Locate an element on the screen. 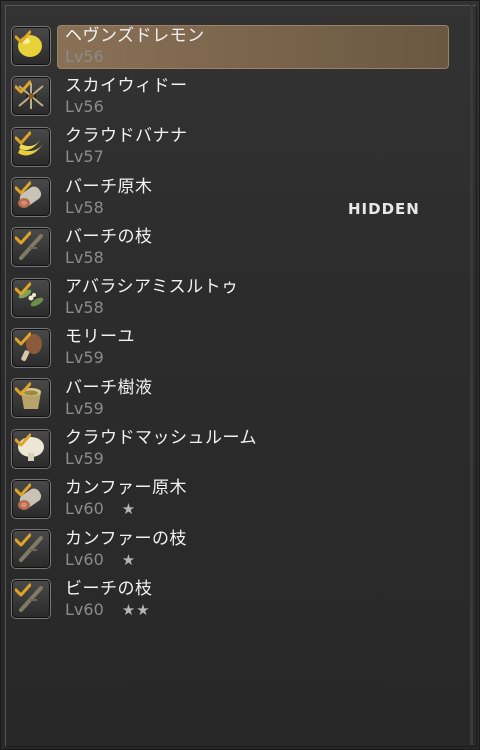 This screenshot has width=480, height=750. hidden-label: HIDDEN is located at coordinates (384, 209).